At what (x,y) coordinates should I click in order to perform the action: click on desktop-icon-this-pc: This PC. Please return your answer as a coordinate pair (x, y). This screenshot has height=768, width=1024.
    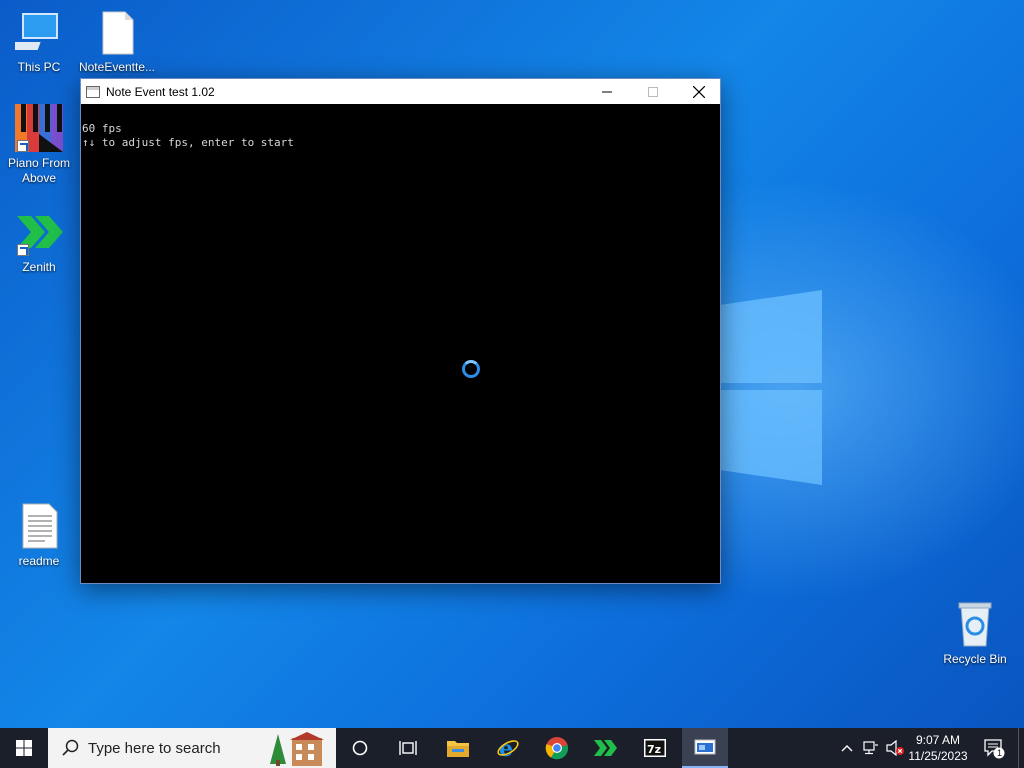
    Looking at the image, I should click on (39, 41).